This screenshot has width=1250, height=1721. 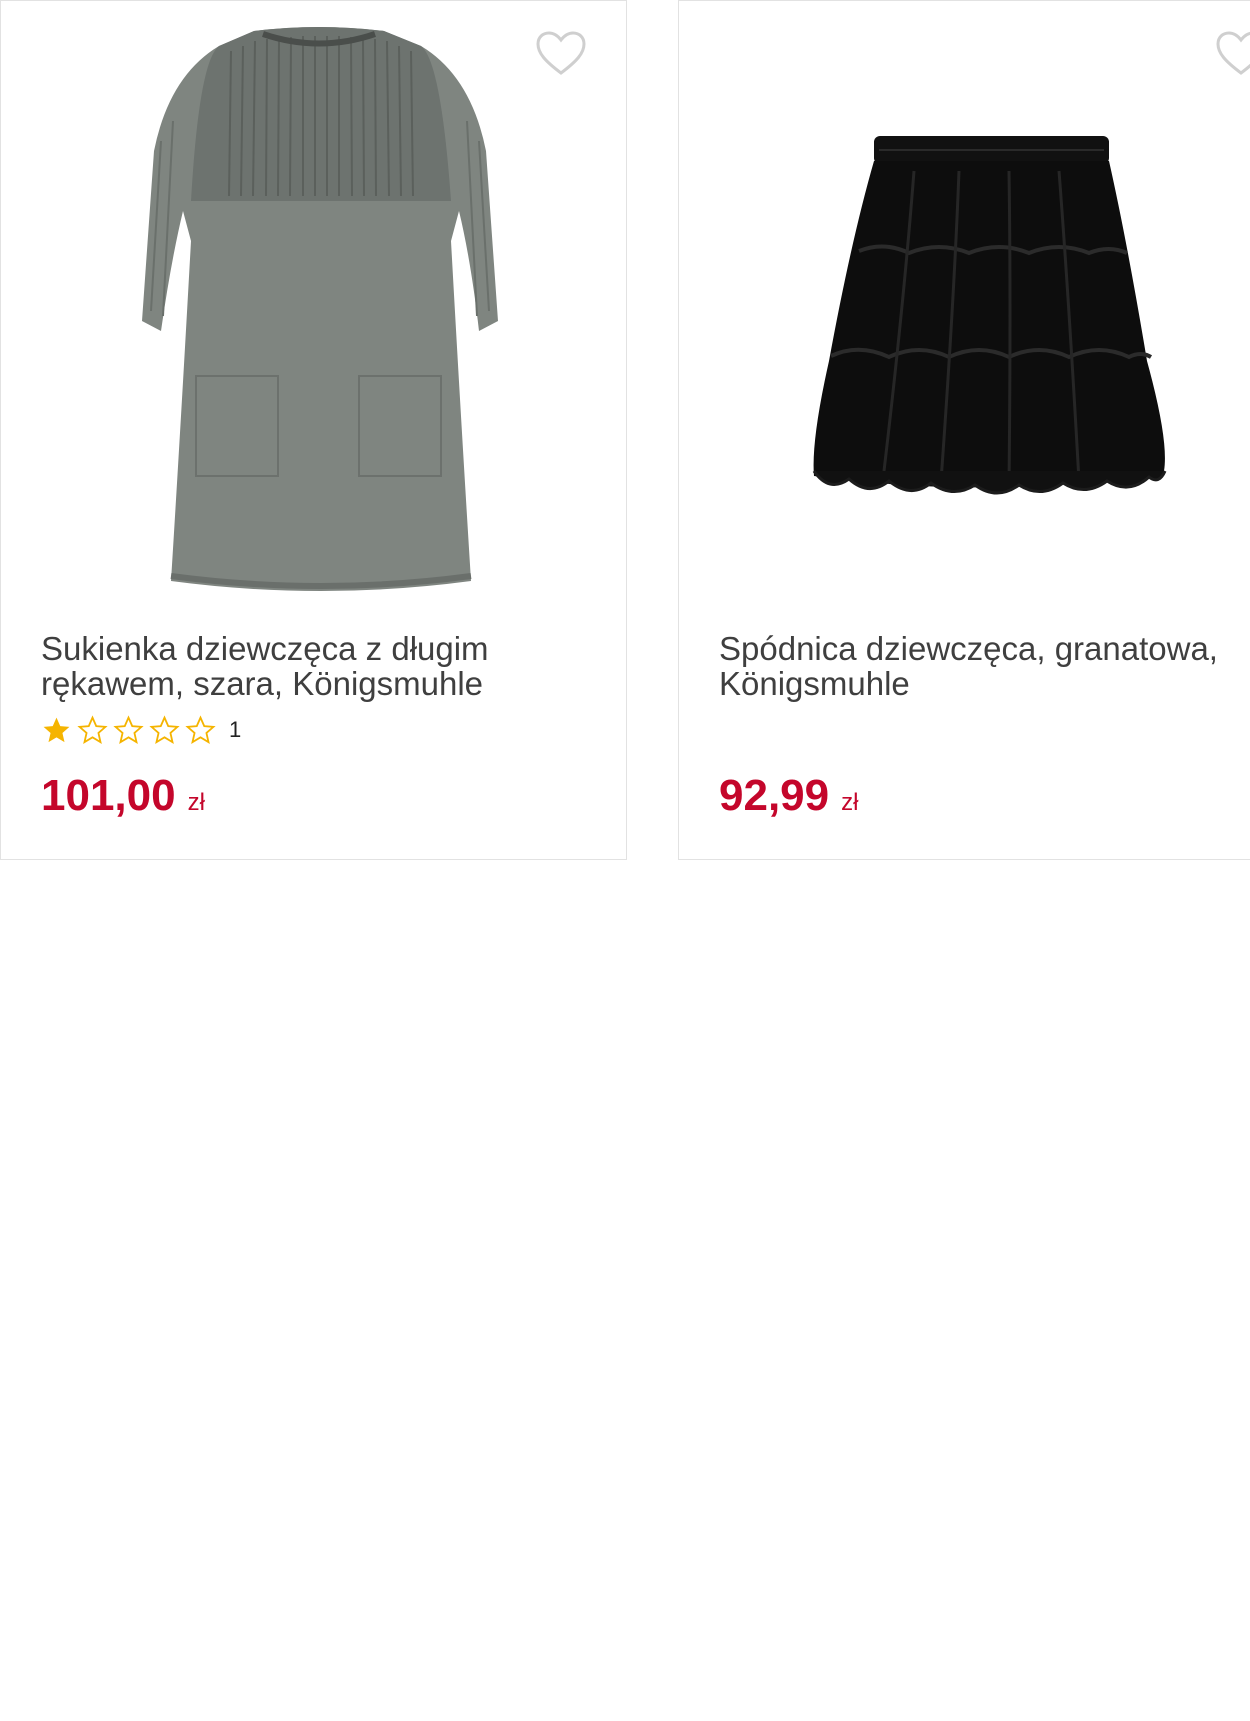 I want to click on rating-count: 1, so click(x=235, y=729).